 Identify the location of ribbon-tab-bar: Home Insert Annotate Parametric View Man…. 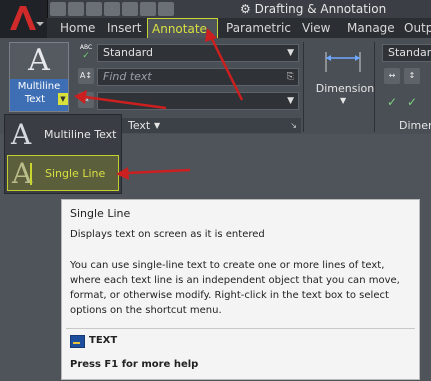
(239, 28).